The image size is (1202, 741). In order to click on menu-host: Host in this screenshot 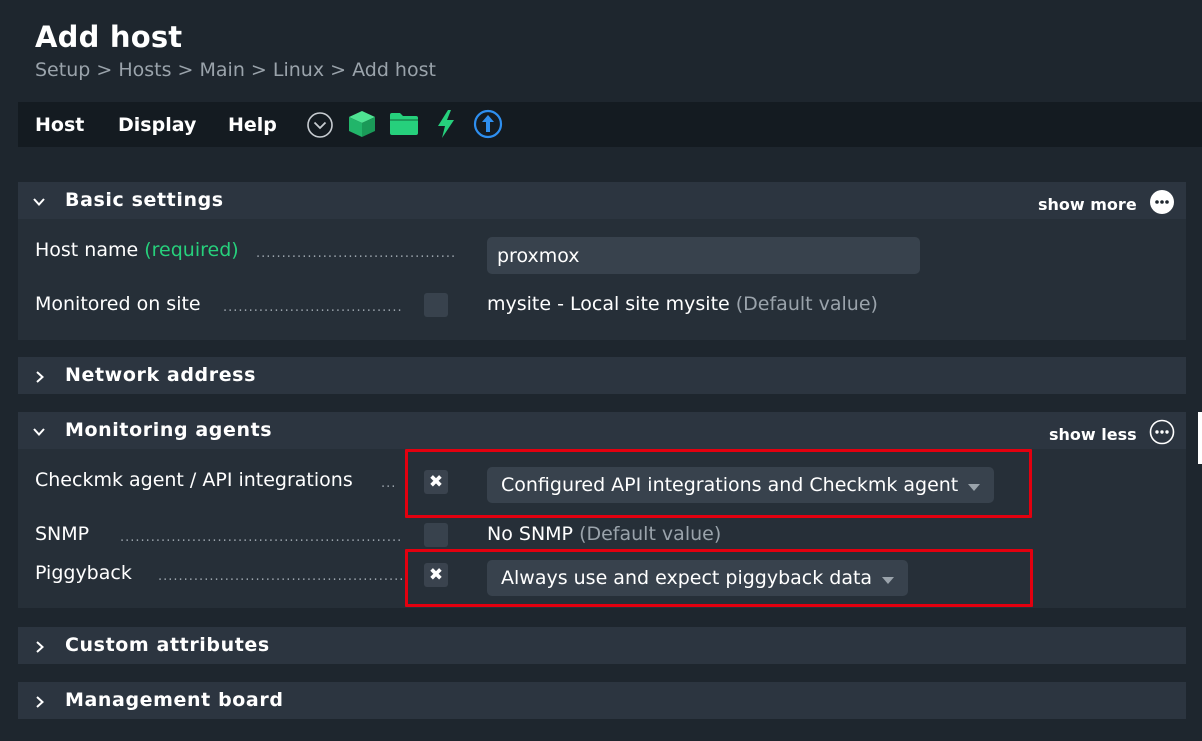, I will do `click(59, 125)`.